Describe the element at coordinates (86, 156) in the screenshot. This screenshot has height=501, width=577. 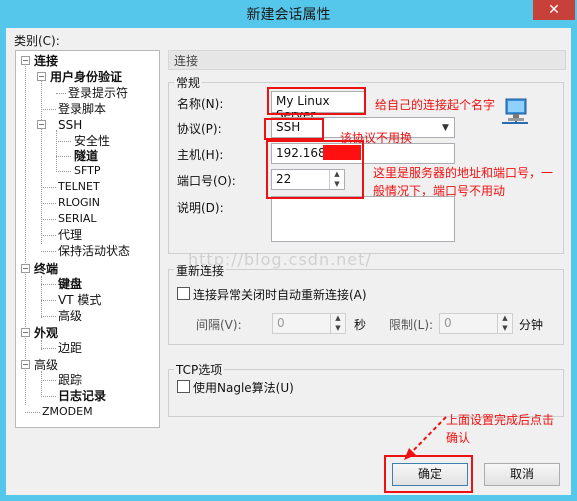
I see `tree-item: 隧道` at that location.